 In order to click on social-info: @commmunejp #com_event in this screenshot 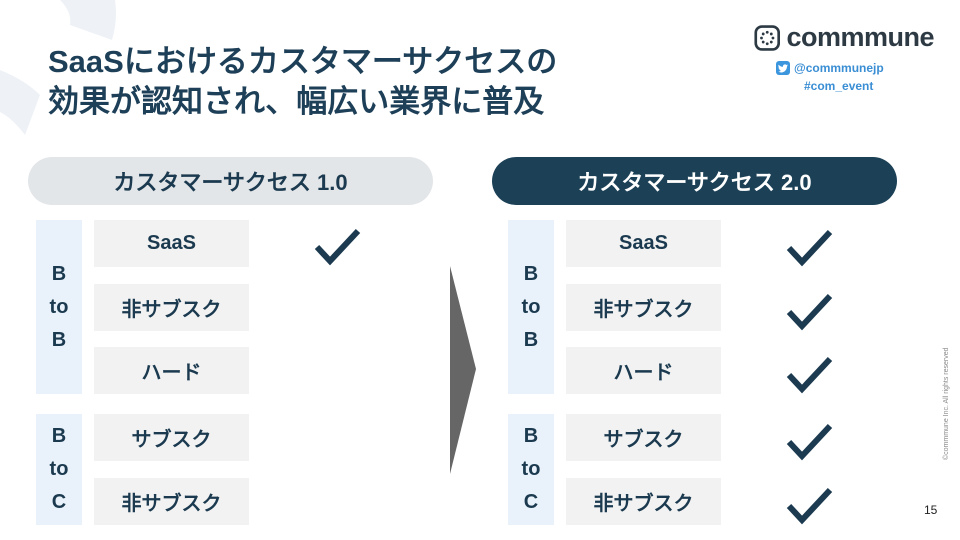, I will do `click(855, 76)`.